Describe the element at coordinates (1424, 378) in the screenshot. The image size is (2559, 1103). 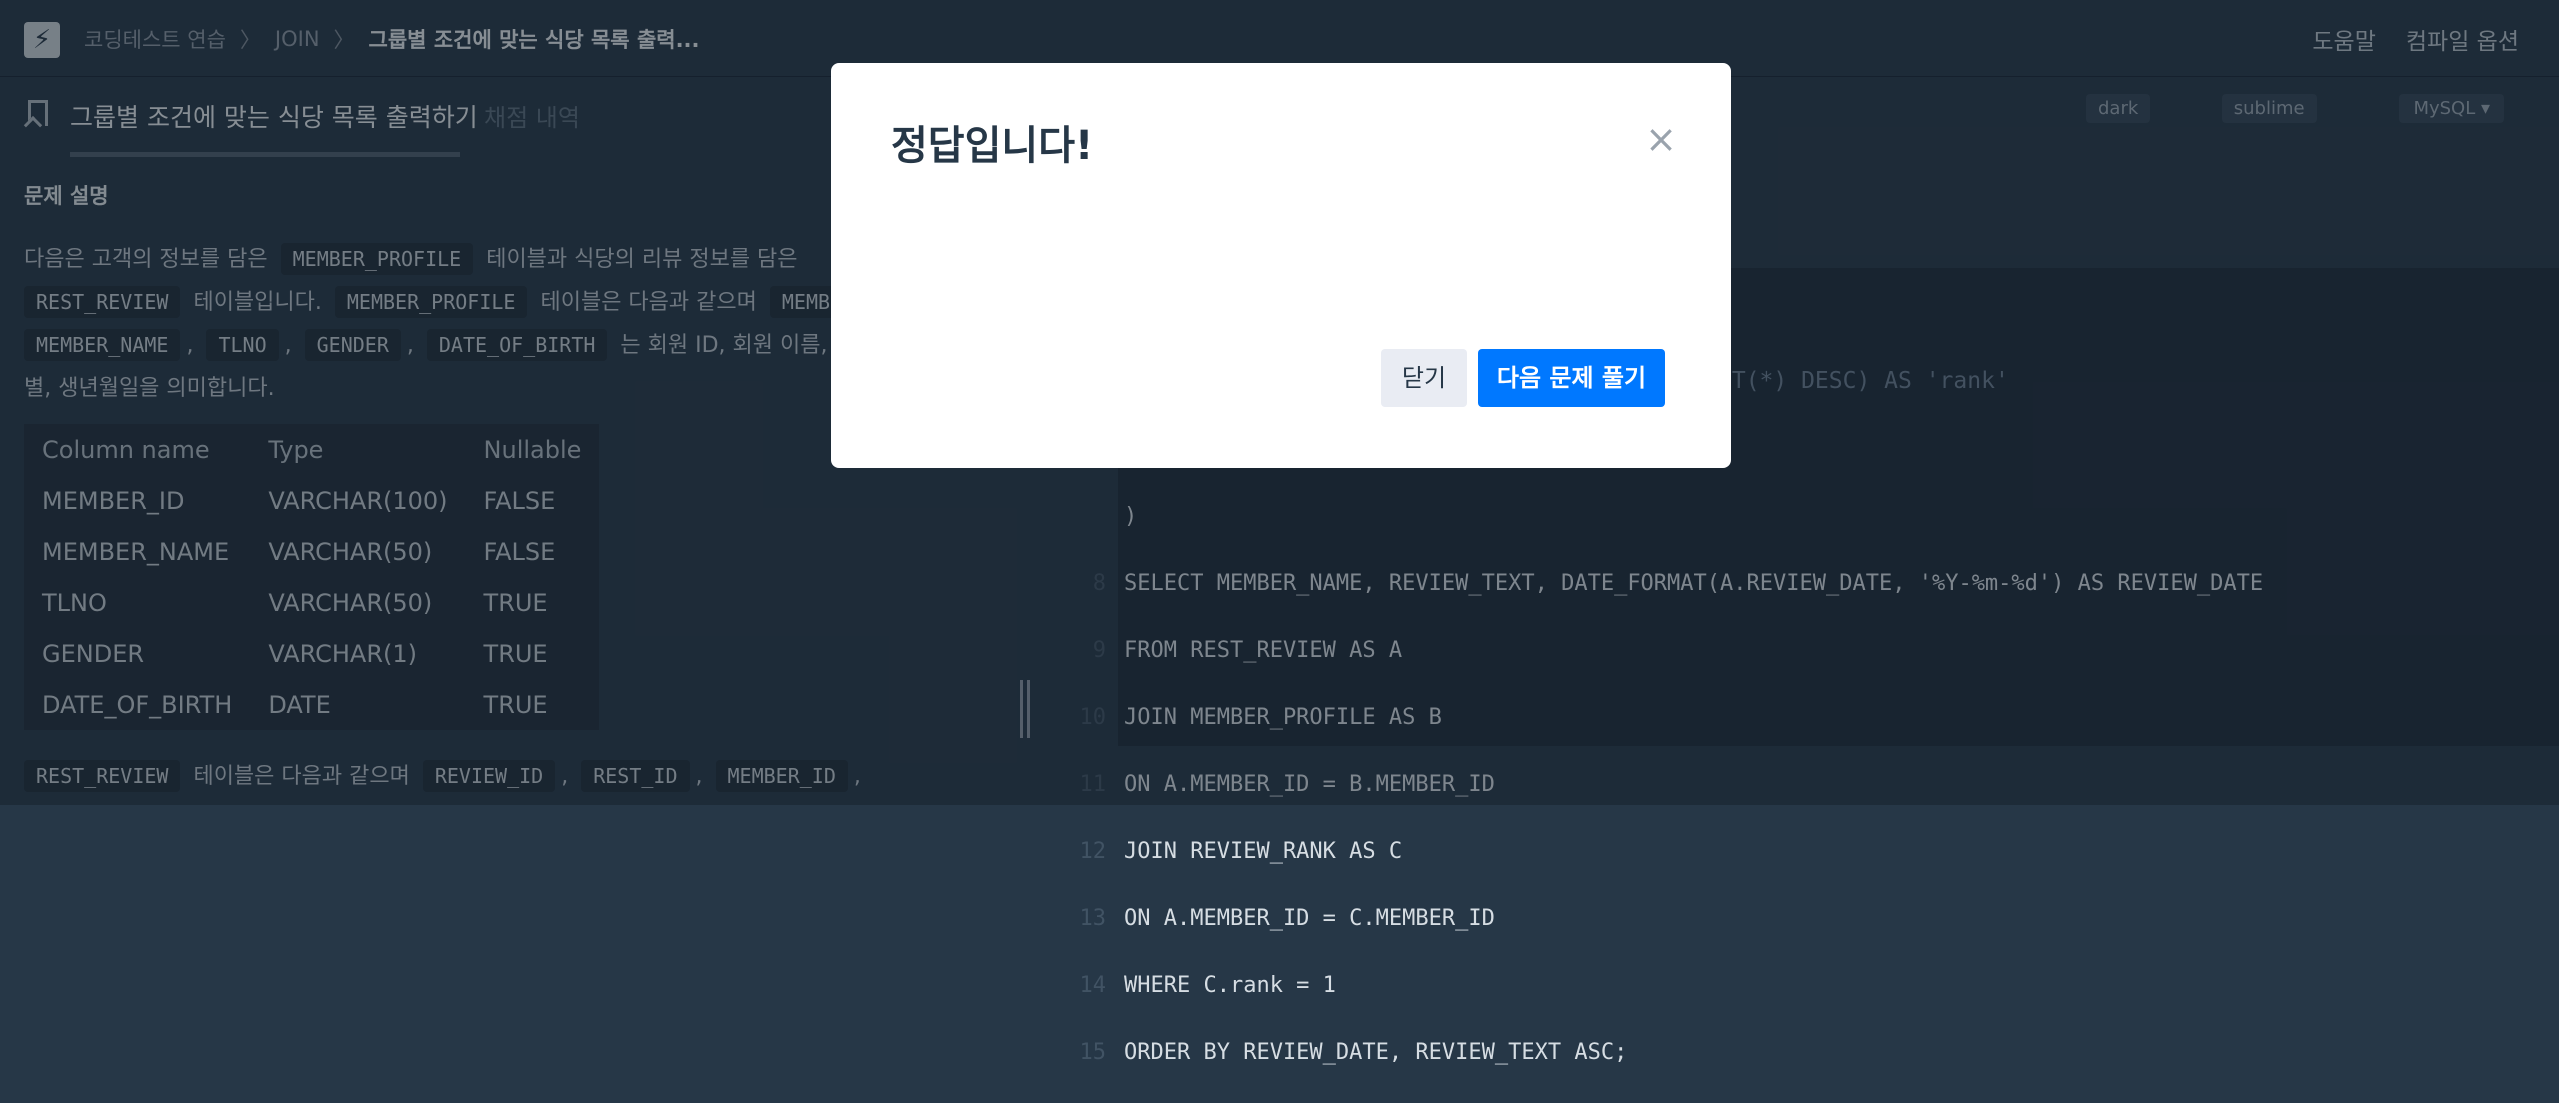
I see `close-button: 닫기` at that location.